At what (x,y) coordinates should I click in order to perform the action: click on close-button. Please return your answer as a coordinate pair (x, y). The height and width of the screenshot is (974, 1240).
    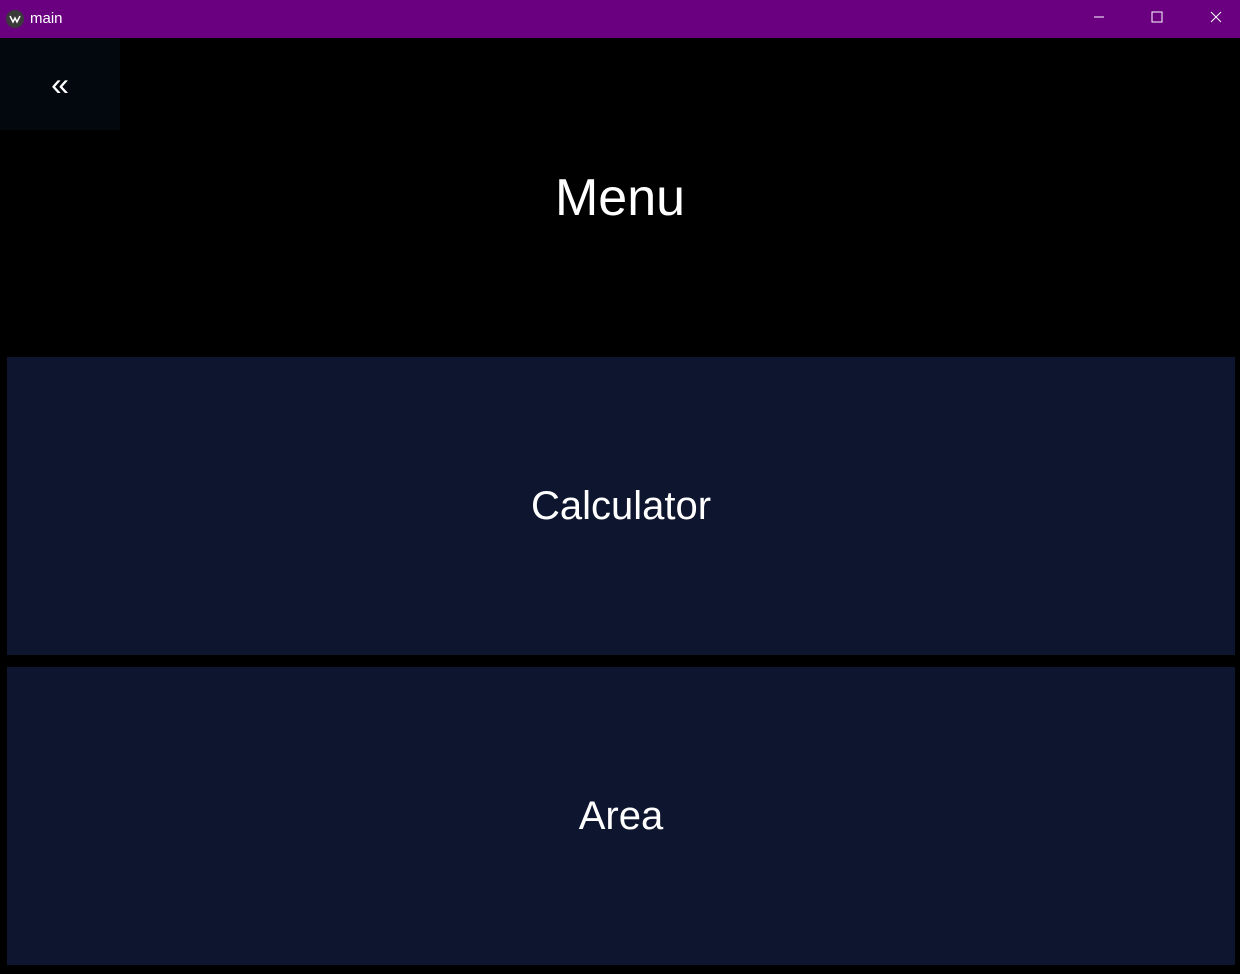
    Looking at the image, I should click on (1213, 19).